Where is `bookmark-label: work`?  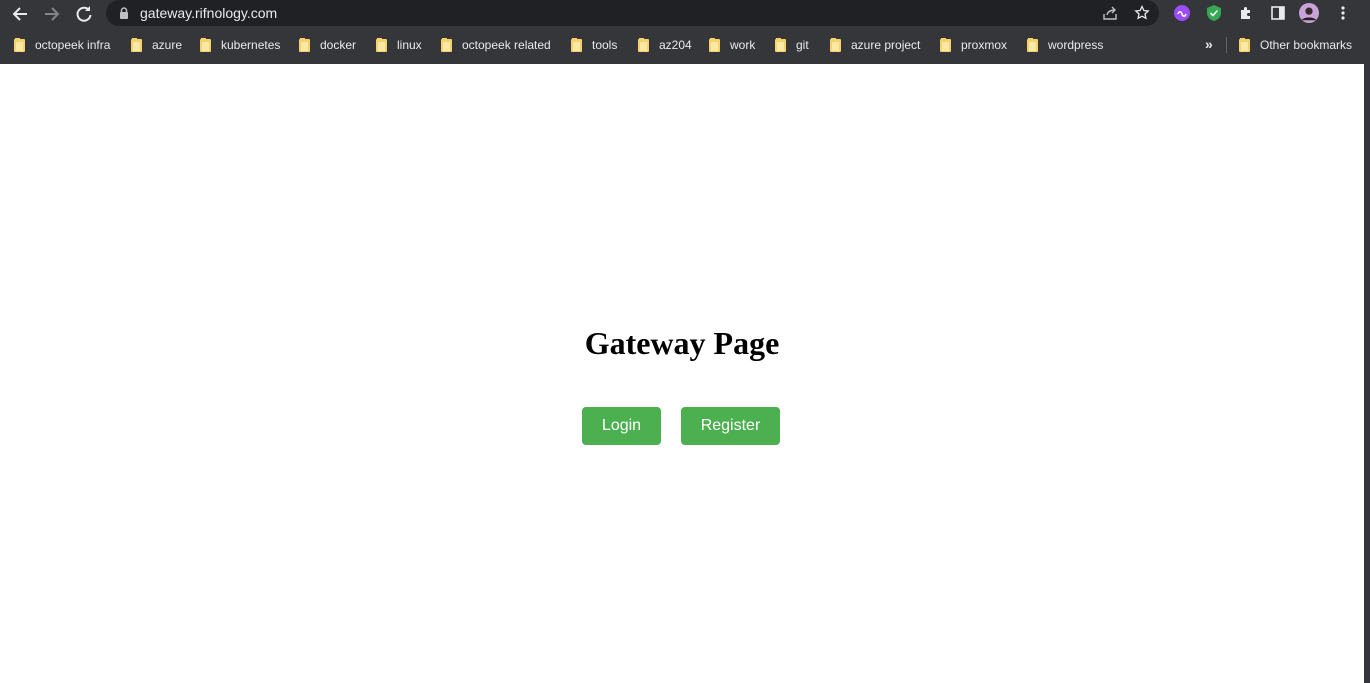
bookmark-label: work is located at coordinates (743, 45).